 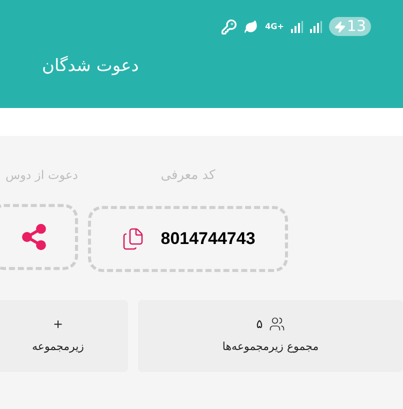 I want to click on referral-label: کد معرفی, so click(x=188, y=176).